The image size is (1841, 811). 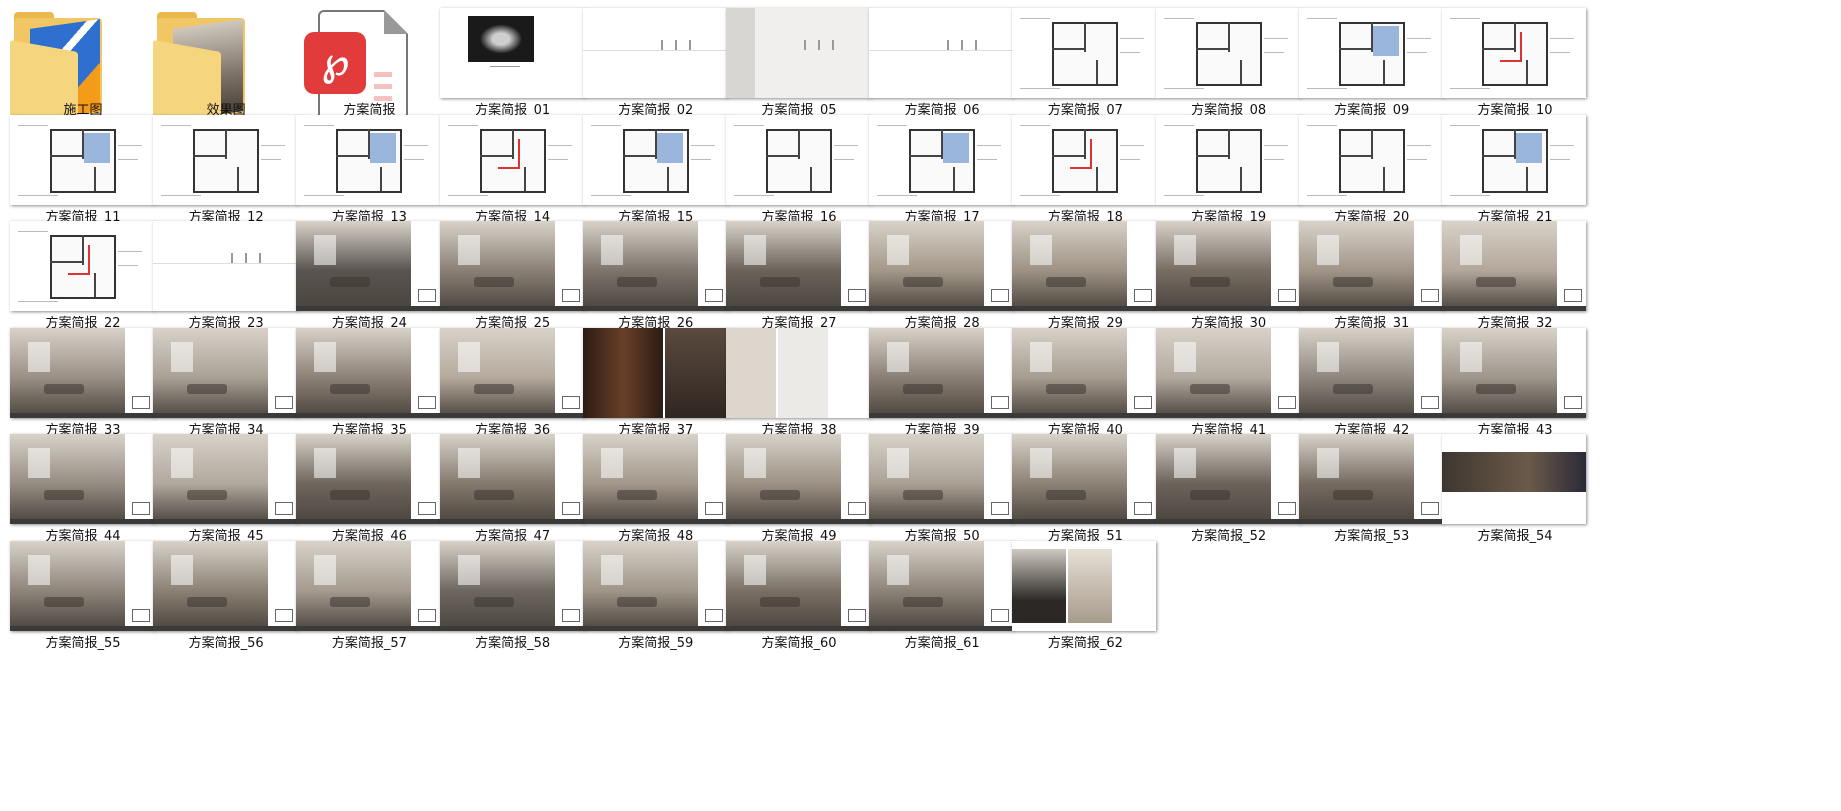 I want to click on file-item: 方案简报_62, so click(x=1074, y=595).